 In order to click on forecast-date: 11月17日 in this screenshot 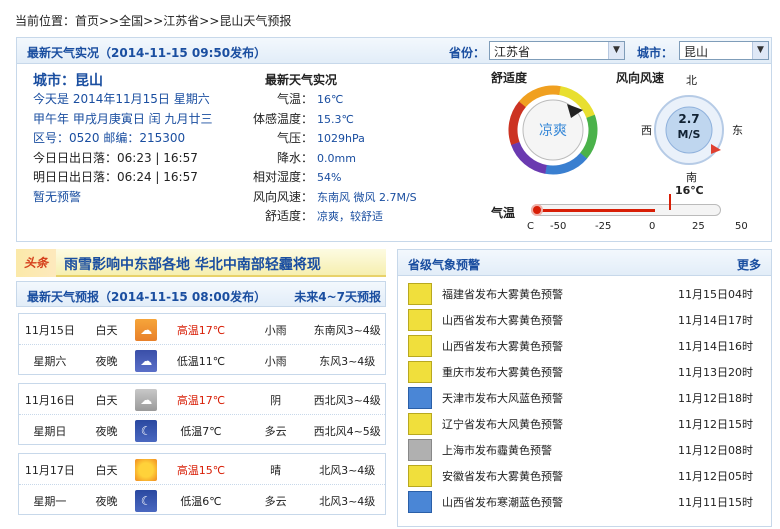, I will do `click(49, 470)`.